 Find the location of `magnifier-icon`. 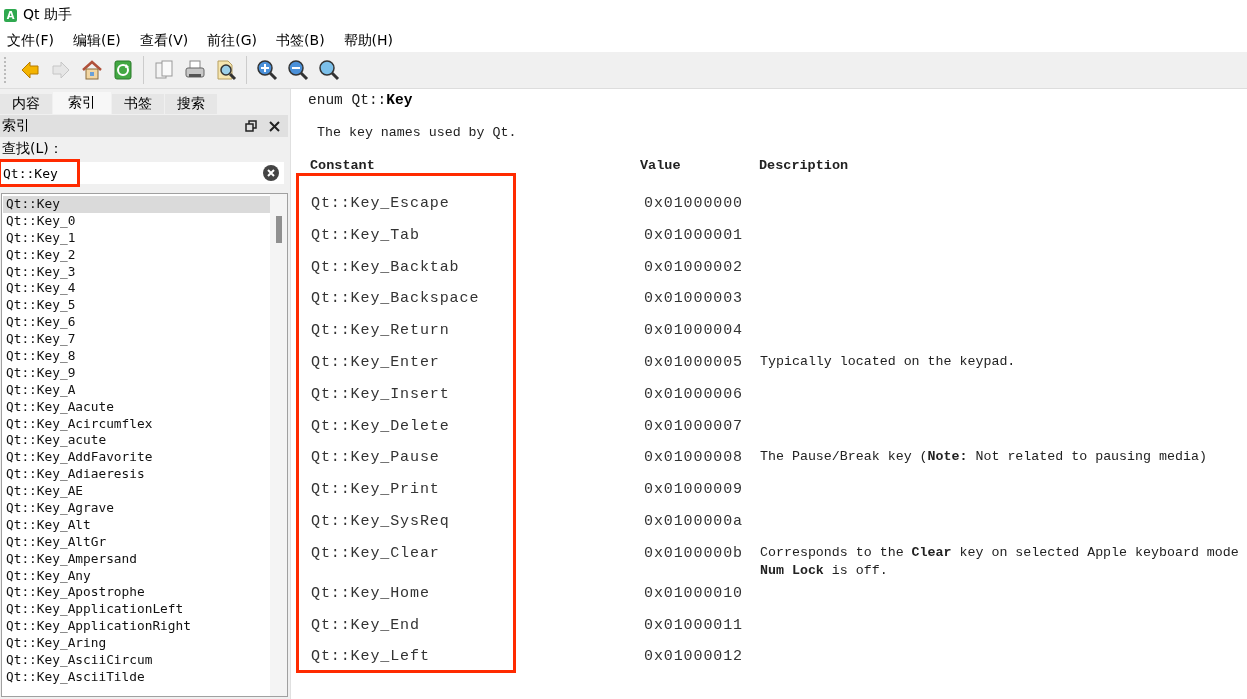

magnifier-icon is located at coordinates (329, 70).